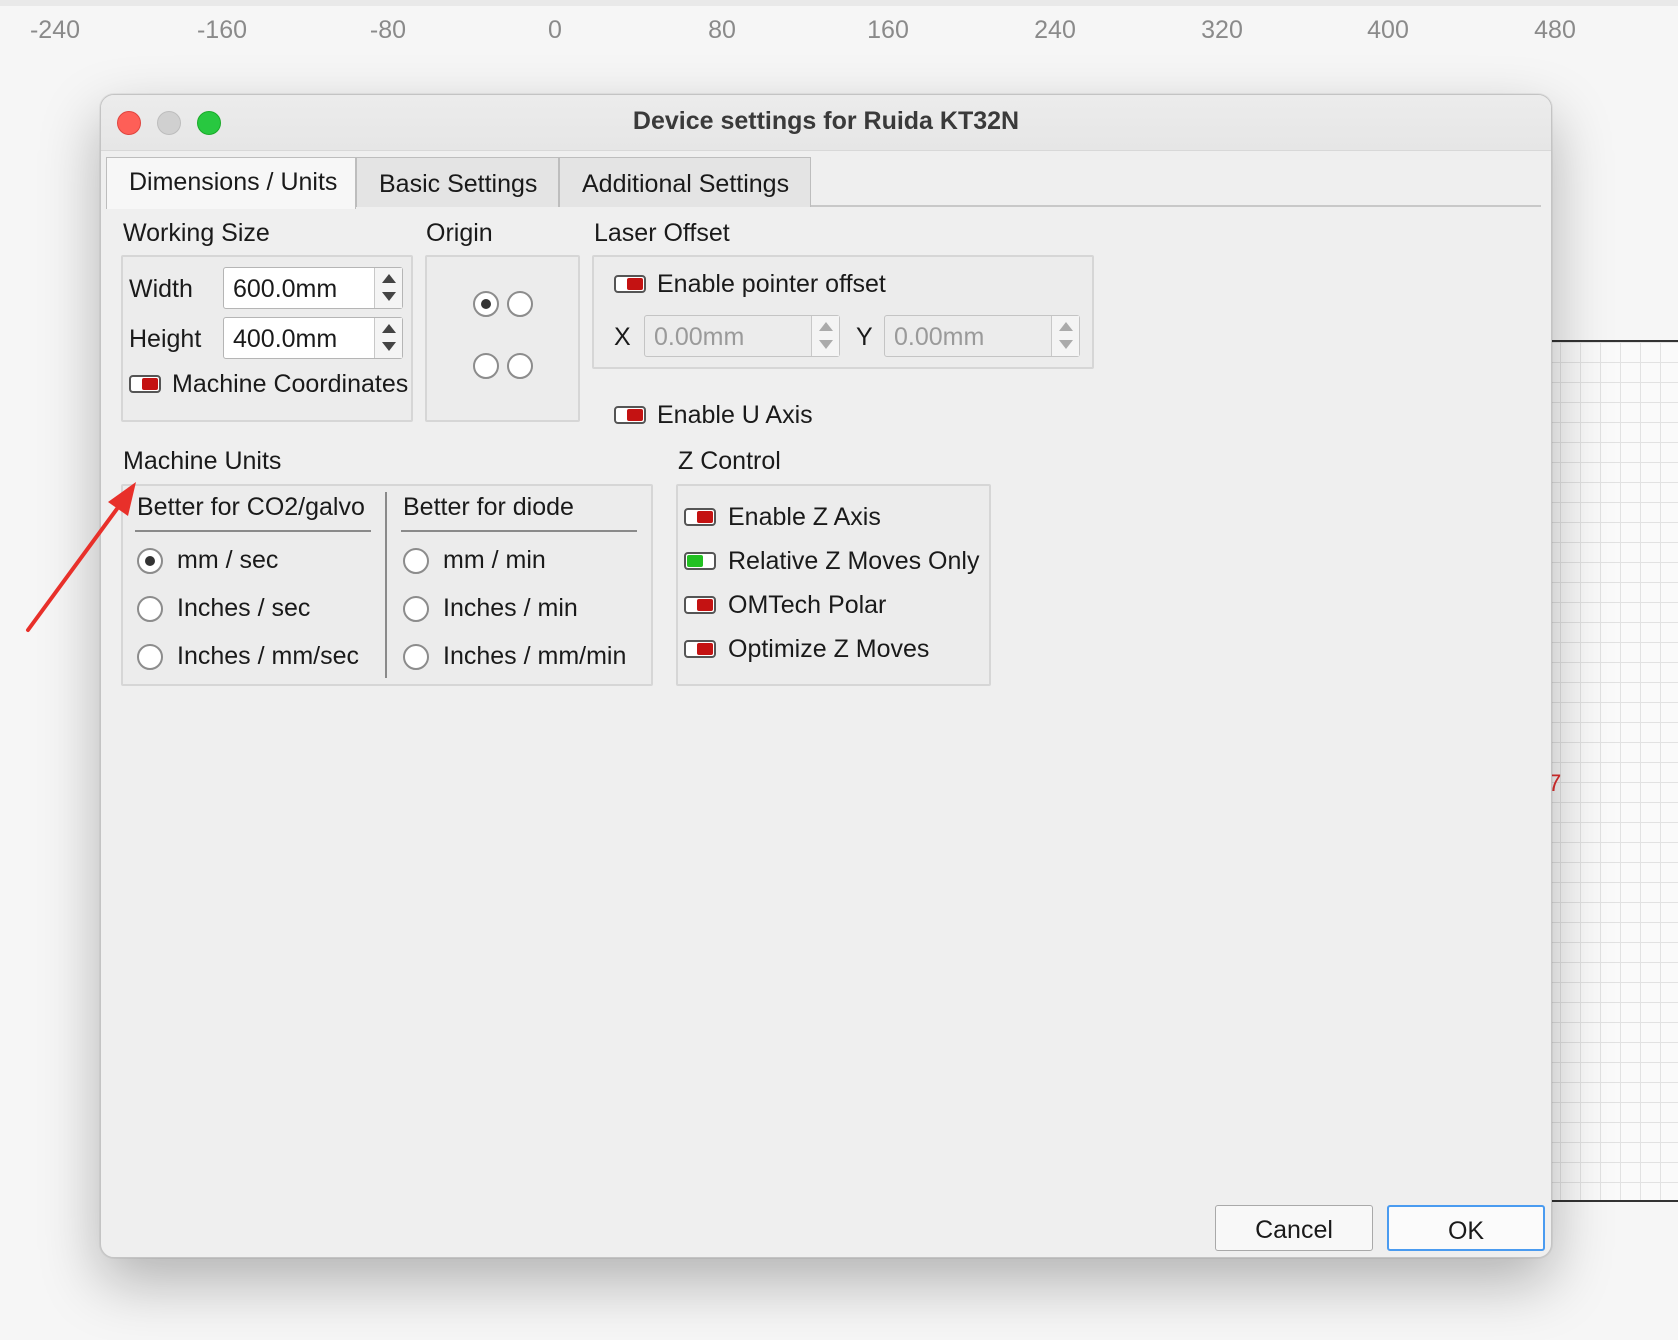 This screenshot has height=1340, width=1678. What do you see at coordinates (231, 183) in the screenshot?
I see `tab-dimensions-units: Dimensions / Units` at bounding box center [231, 183].